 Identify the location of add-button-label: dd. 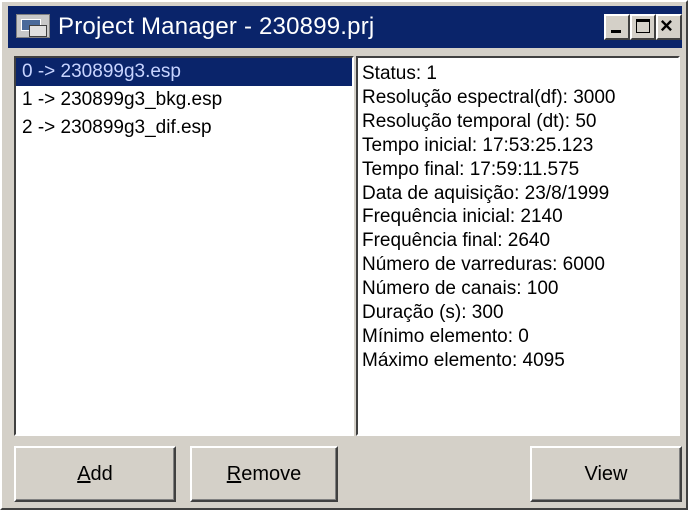
(101, 474).